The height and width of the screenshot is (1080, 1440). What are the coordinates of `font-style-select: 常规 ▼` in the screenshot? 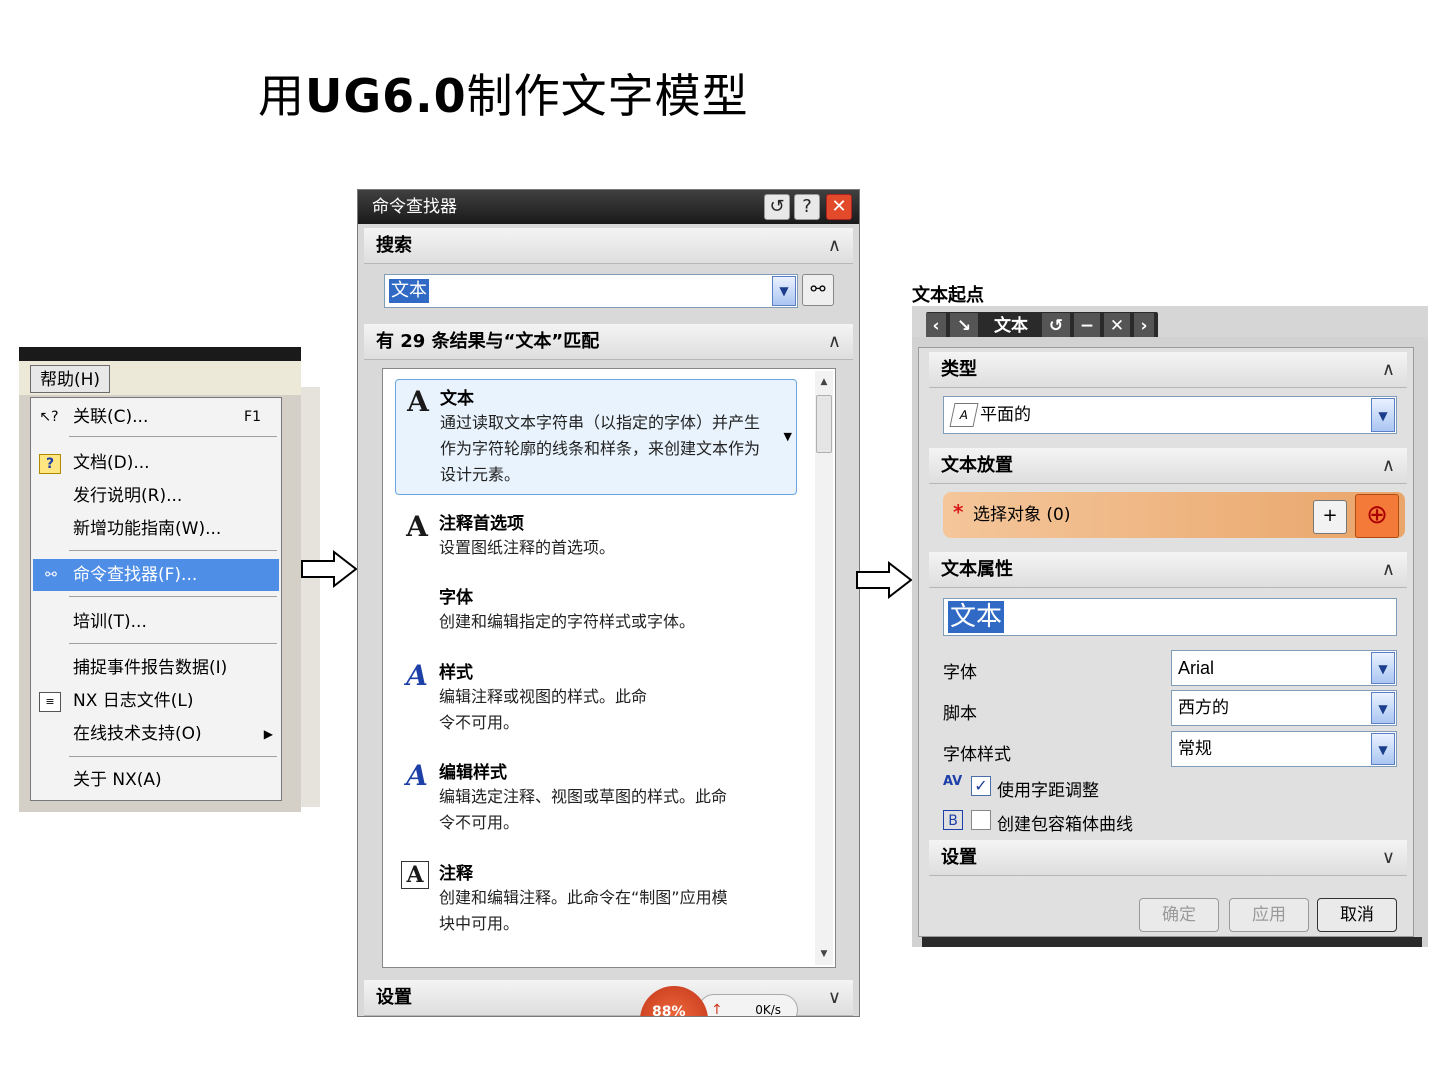 It's located at (1284, 749).